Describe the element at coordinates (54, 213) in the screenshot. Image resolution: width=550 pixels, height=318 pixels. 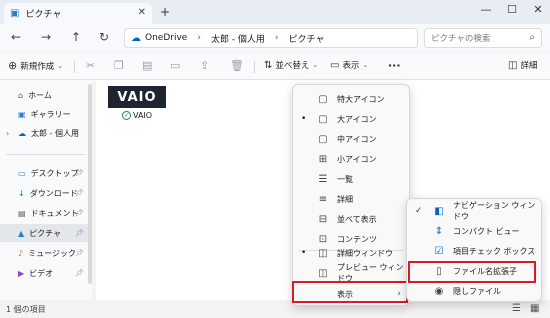
I see `sidebar-item-label: ドキュメント` at that location.